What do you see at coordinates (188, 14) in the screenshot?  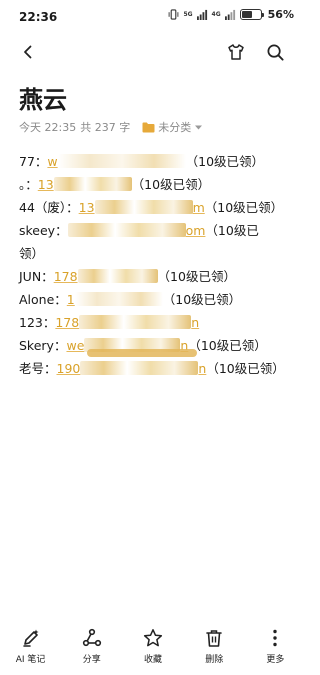 I see `network-5g-label: 5G` at bounding box center [188, 14].